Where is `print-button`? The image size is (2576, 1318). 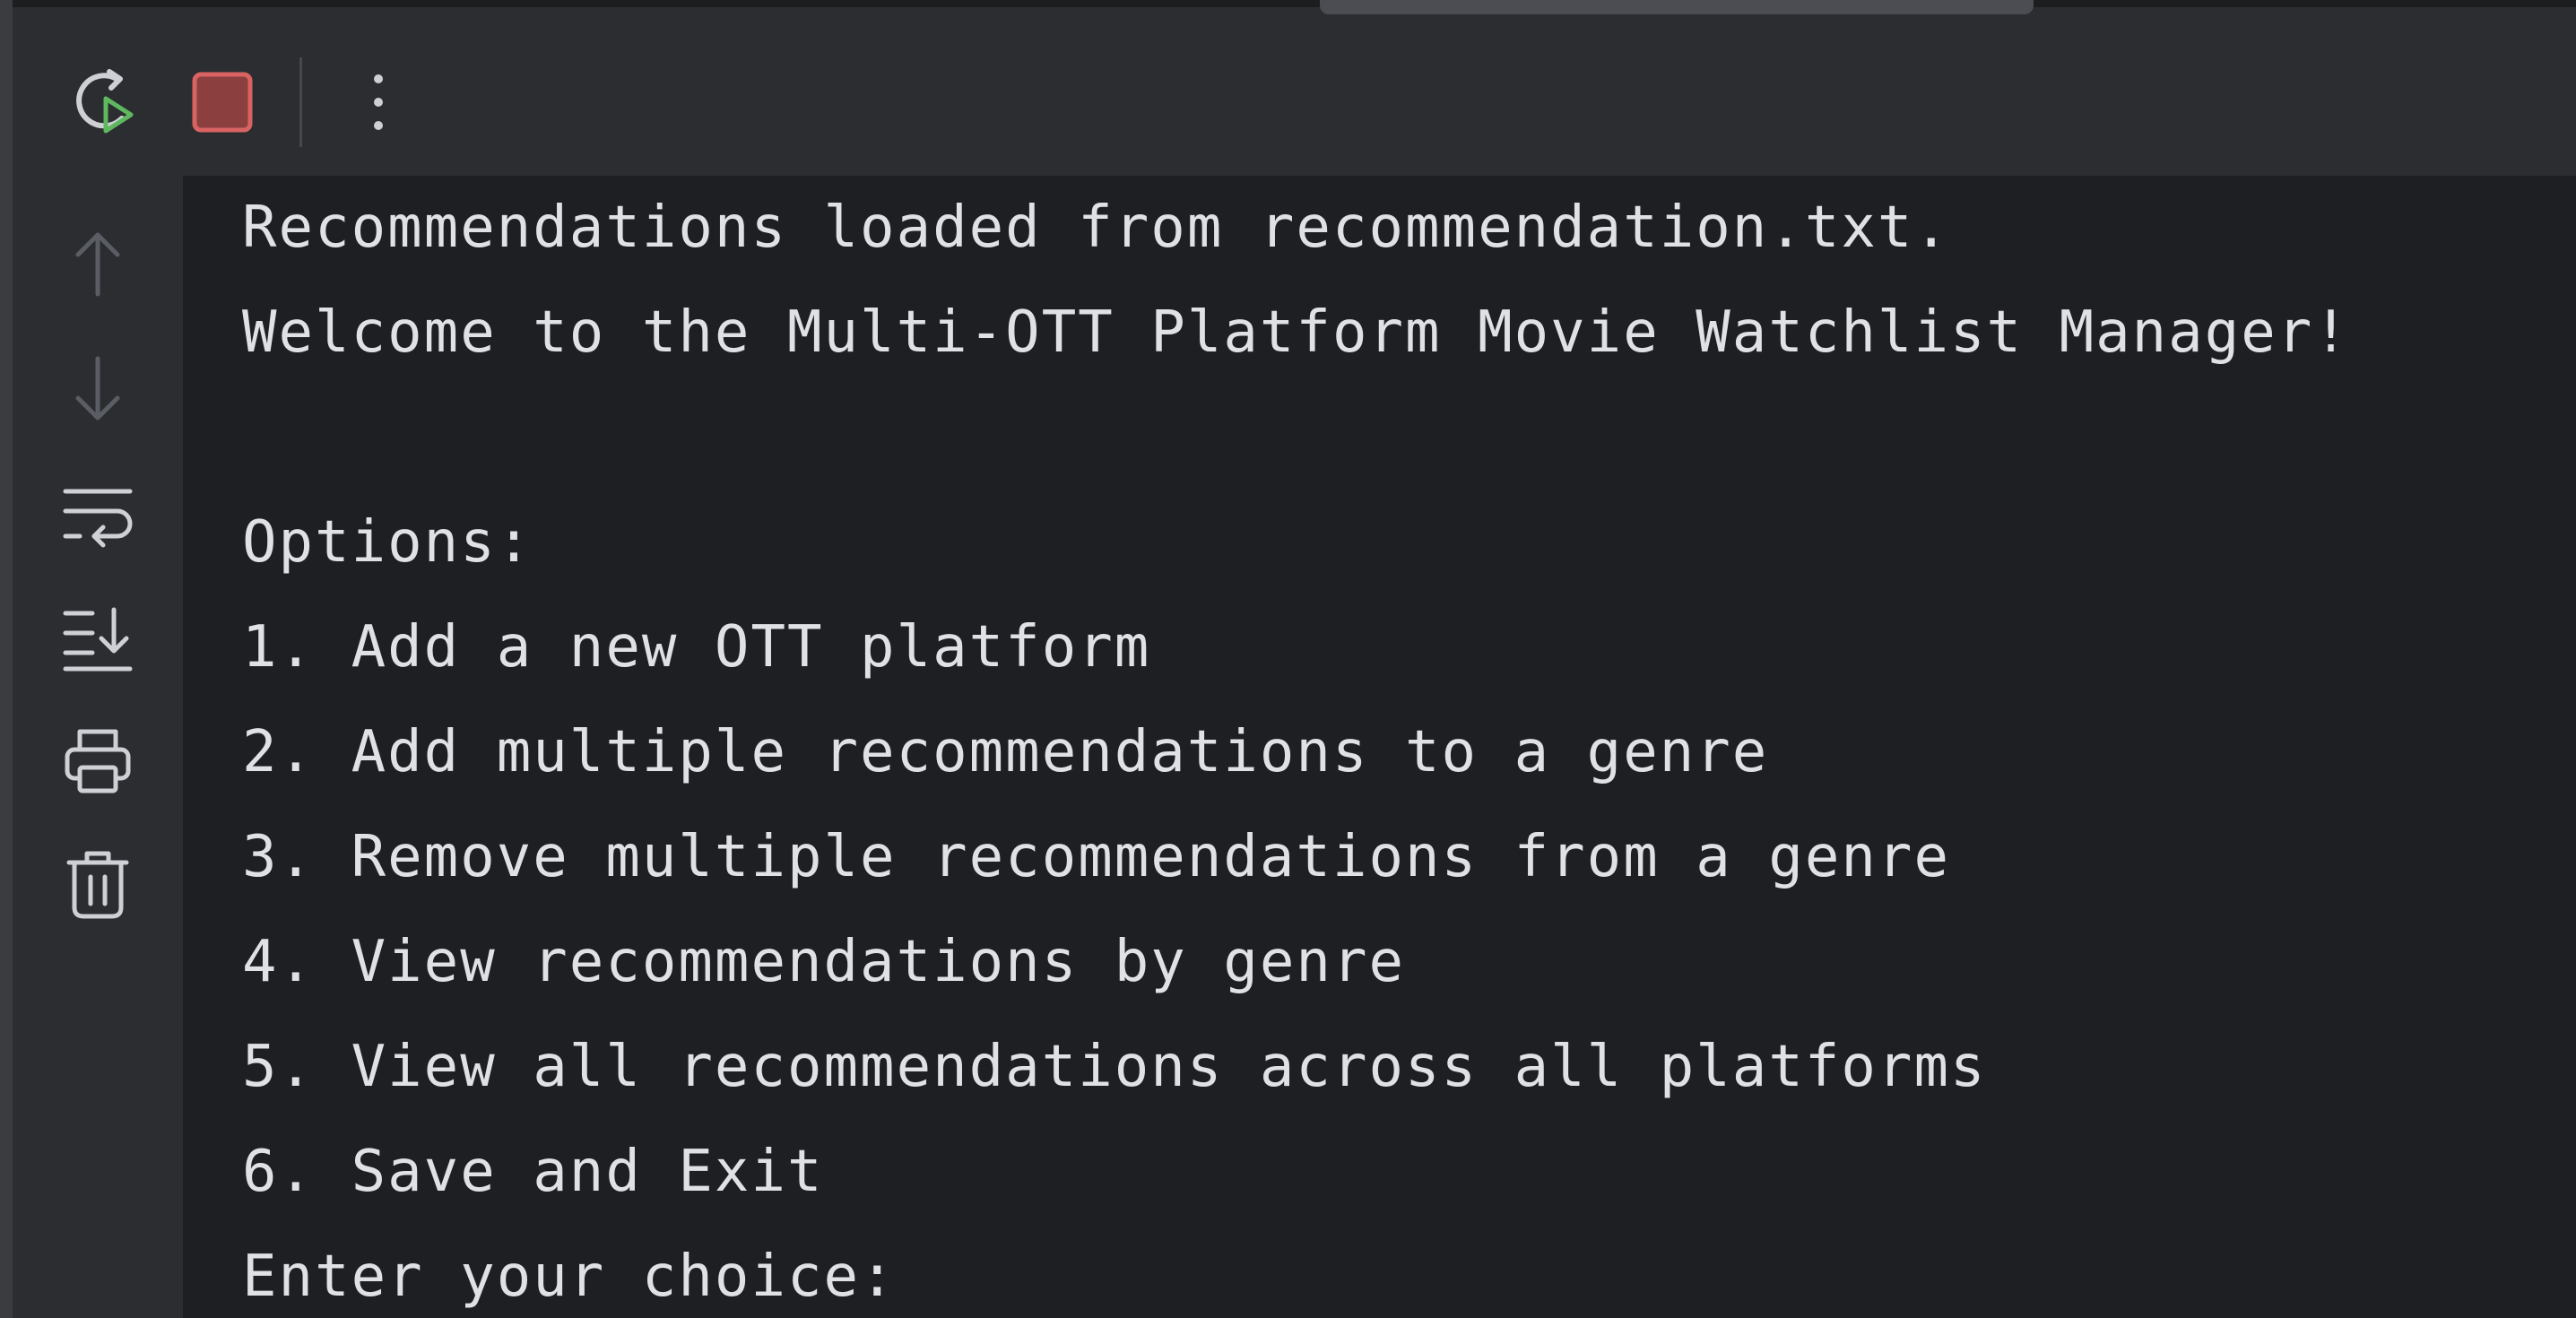
print-button is located at coordinates (98, 760).